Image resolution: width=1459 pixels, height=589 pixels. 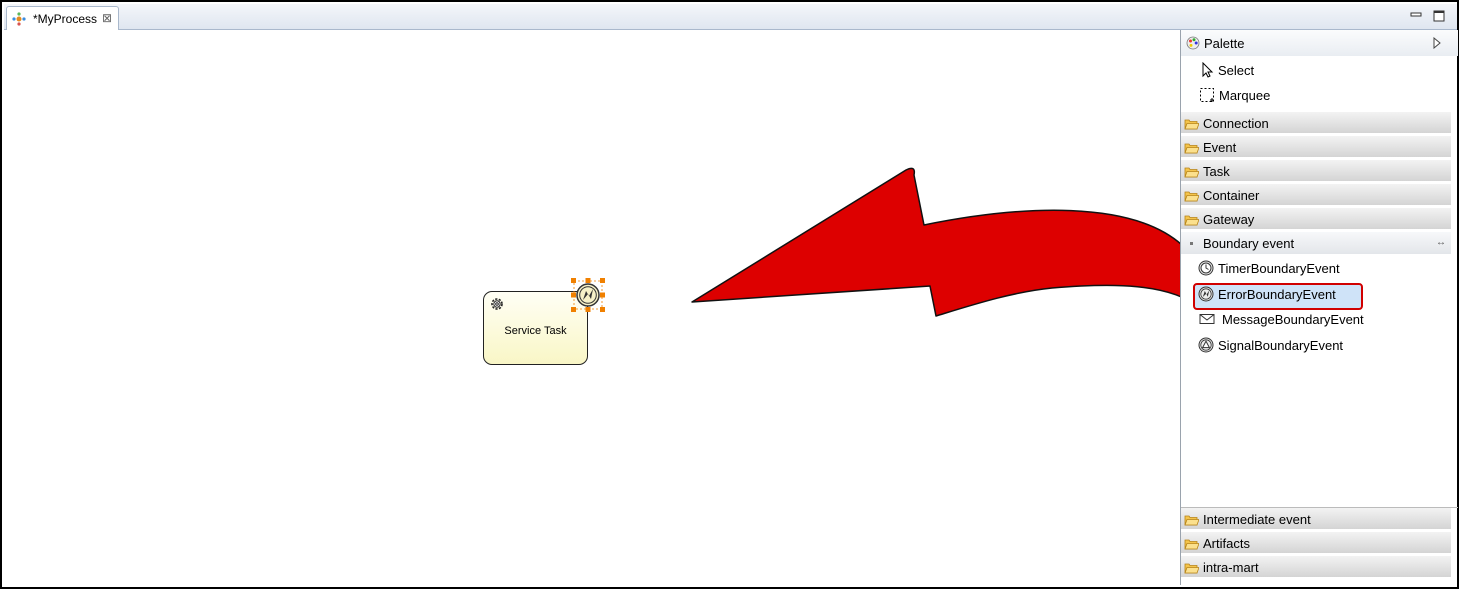 What do you see at coordinates (1316, 171) in the screenshot?
I see `drawer-task: Task` at bounding box center [1316, 171].